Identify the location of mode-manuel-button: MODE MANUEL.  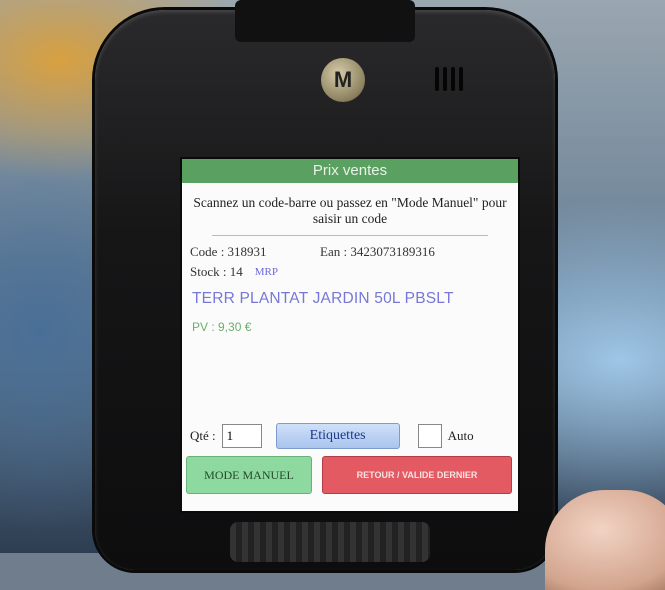
(249, 475).